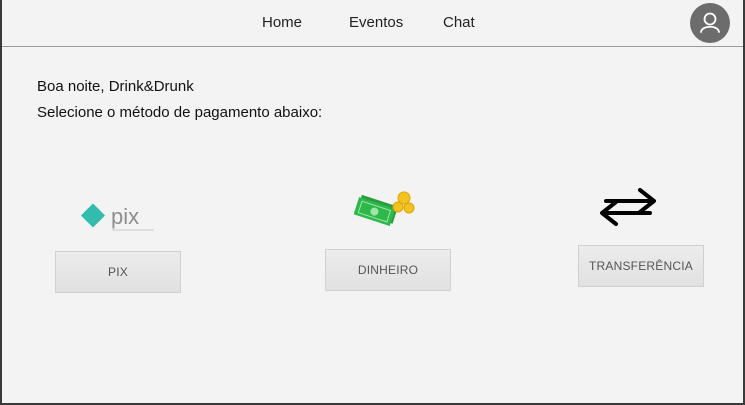 Image resolution: width=745 pixels, height=405 pixels. I want to click on user-icon, so click(710, 22).